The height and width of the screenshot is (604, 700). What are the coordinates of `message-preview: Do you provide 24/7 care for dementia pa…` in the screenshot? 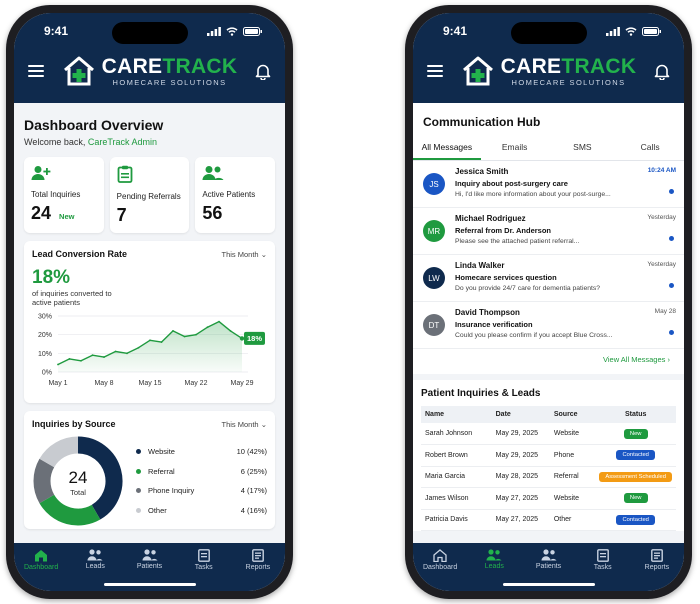 It's located at (528, 288).